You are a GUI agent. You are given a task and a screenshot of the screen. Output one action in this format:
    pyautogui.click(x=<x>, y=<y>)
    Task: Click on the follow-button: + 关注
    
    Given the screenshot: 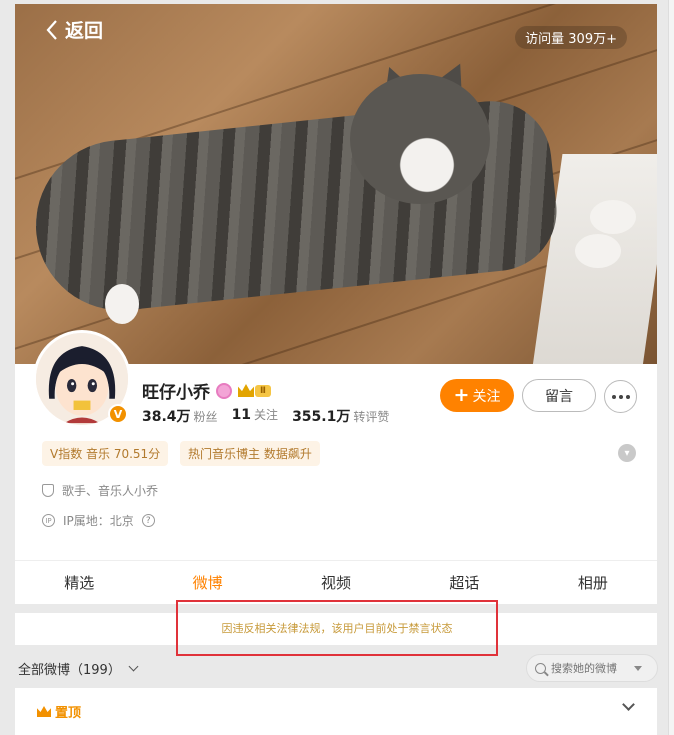 What is the action you would take?
    pyautogui.click(x=477, y=395)
    